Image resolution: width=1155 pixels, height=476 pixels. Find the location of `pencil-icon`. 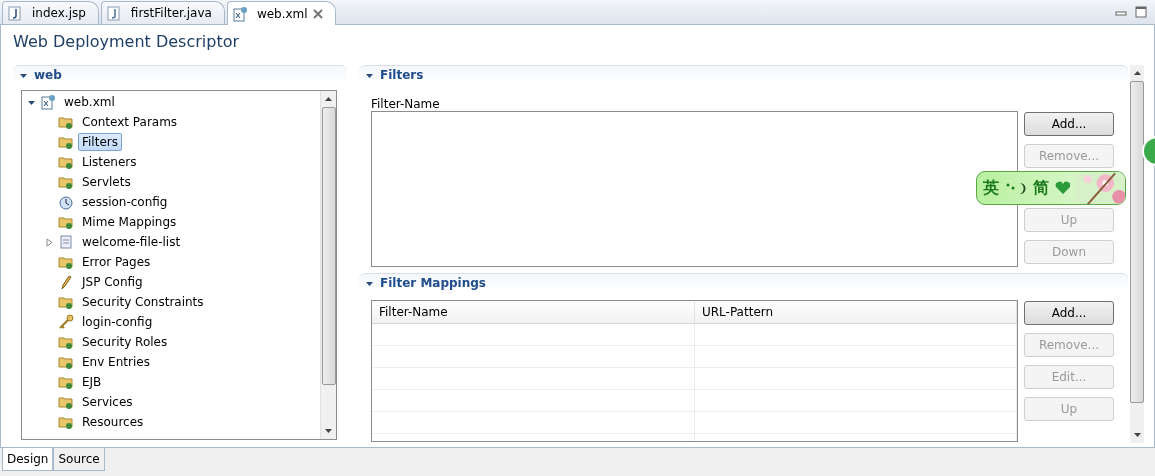

pencil-icon is located at coordinates (66, 282).